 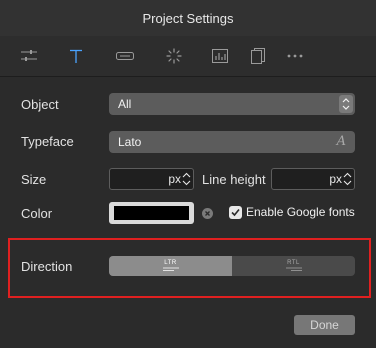 I want to click on typeface-field: Lato A, so click(x=232, y=142).